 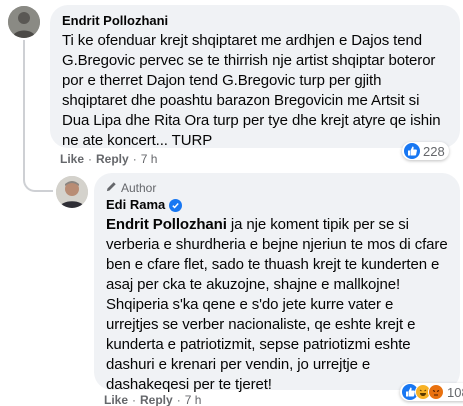 What do you see at coordinates (193, 399) in the screenshot?
I see `reply-time: 7 h` at bounding box center [193, 399].